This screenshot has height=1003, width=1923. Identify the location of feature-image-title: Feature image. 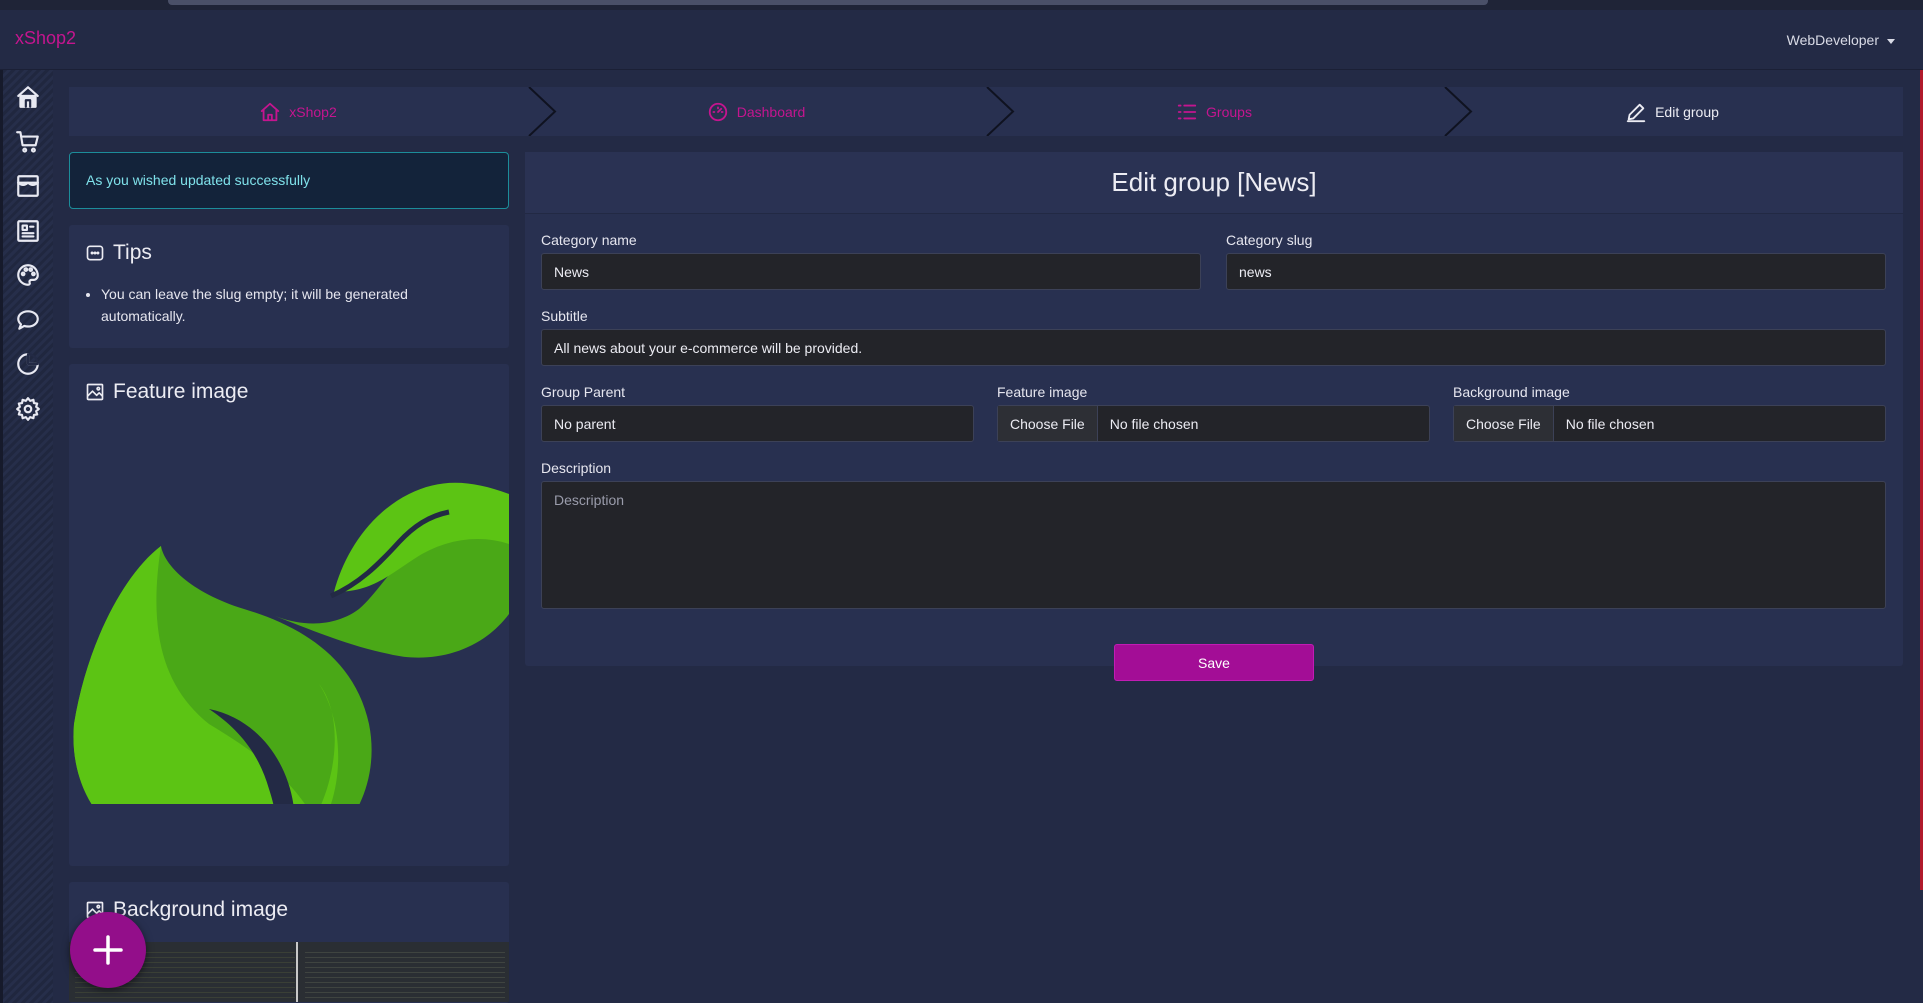
(289, 384).